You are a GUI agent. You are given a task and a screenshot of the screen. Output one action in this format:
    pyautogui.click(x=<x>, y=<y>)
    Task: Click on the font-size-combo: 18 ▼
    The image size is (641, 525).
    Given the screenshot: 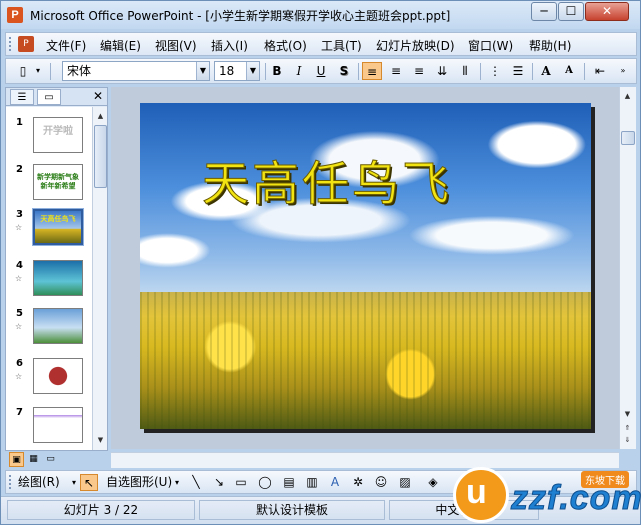 What is the action you would take?
    pyautogui.click(x=237, y=71)
    